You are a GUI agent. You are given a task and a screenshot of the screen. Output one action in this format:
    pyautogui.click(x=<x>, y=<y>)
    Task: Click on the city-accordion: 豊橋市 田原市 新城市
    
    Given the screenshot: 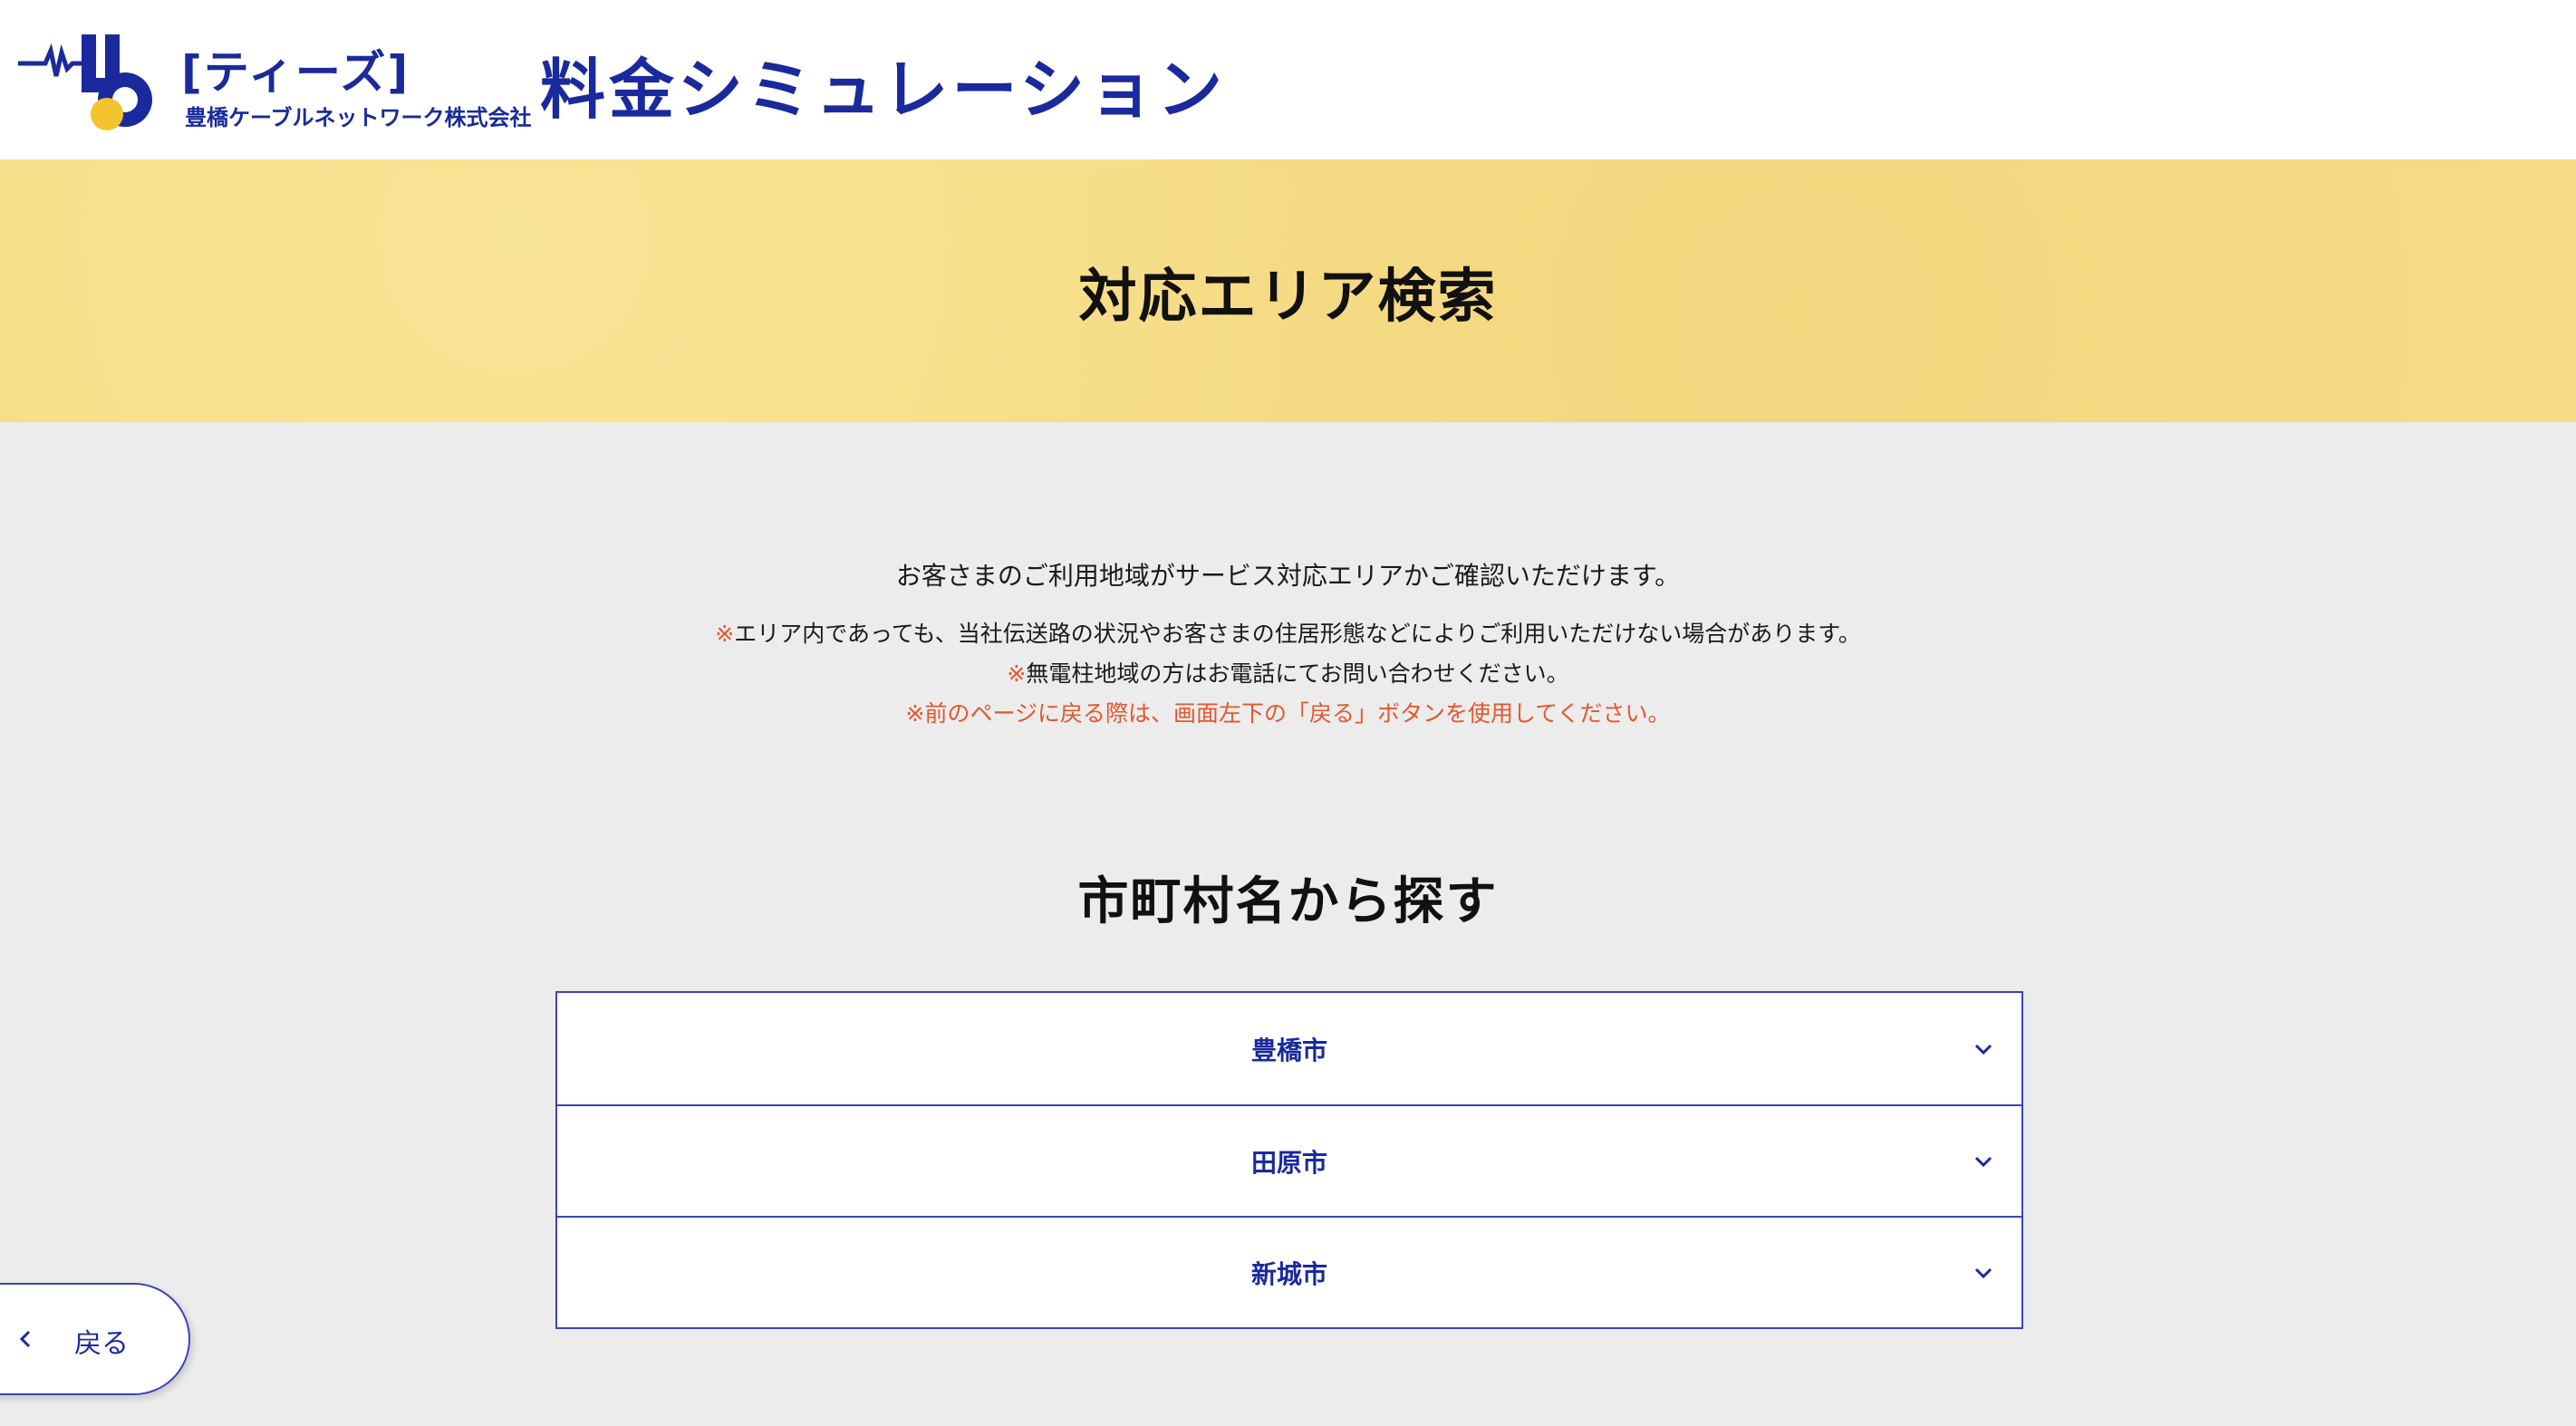 What is the action you would take?
    pyautogui.click(x=1289, y=1160)
    